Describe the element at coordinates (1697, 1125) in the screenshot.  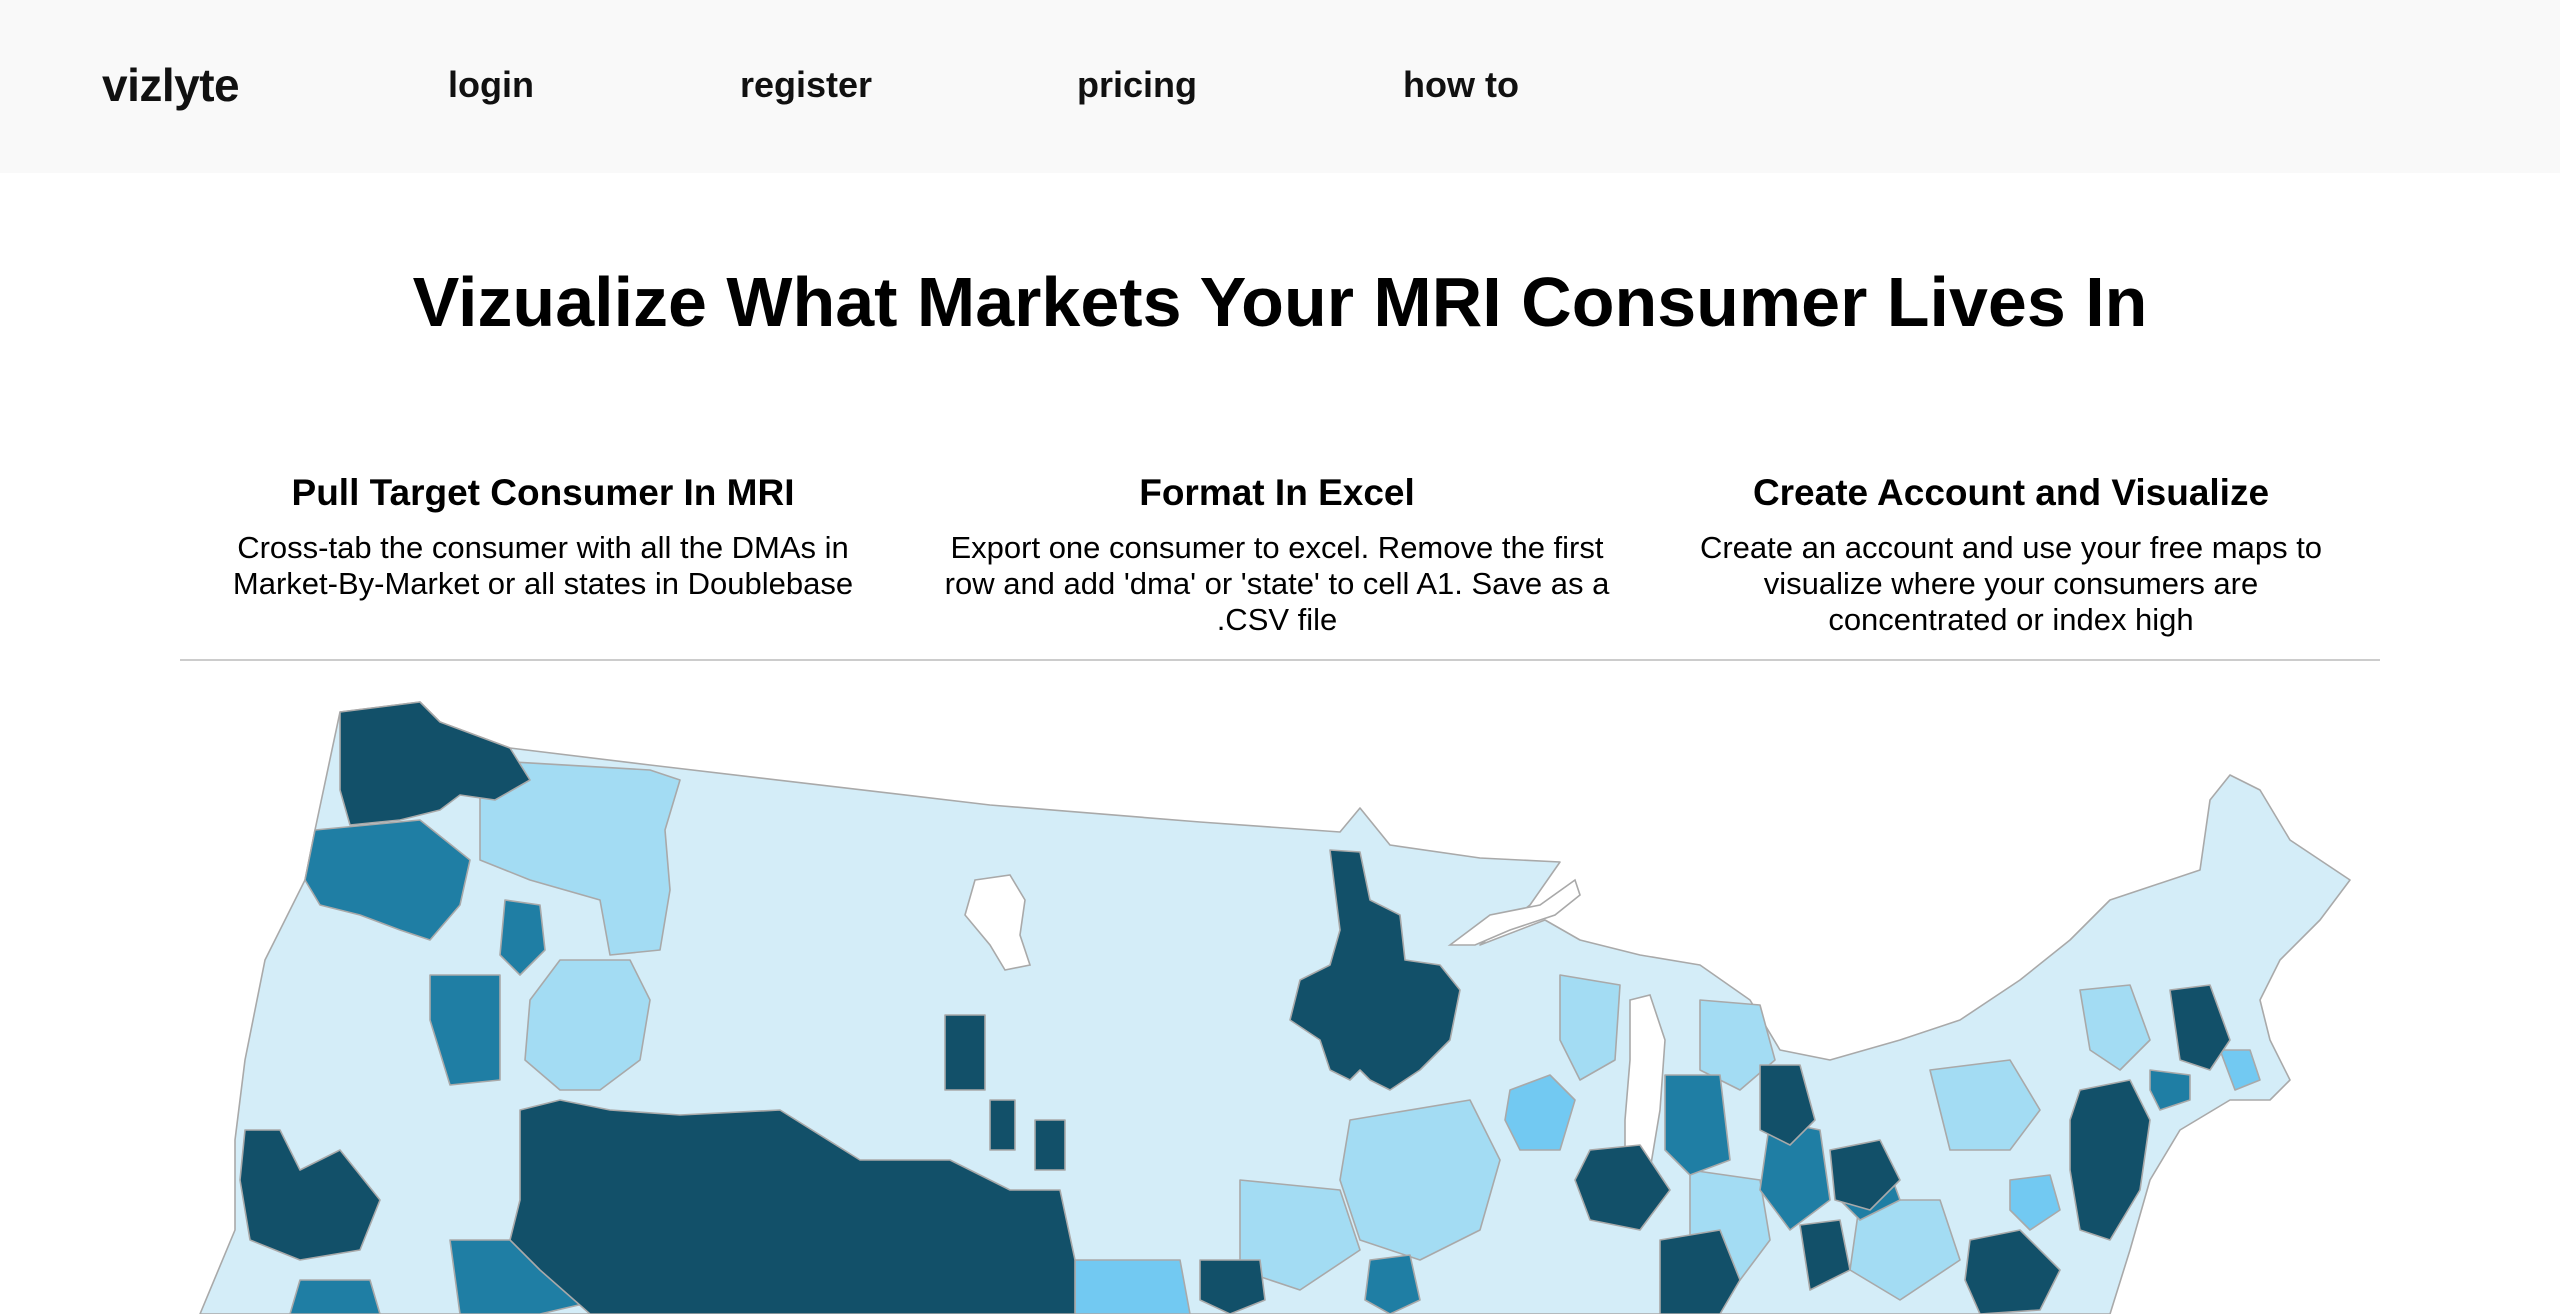
I see `dma-michigan-grand-rapids` at that location.